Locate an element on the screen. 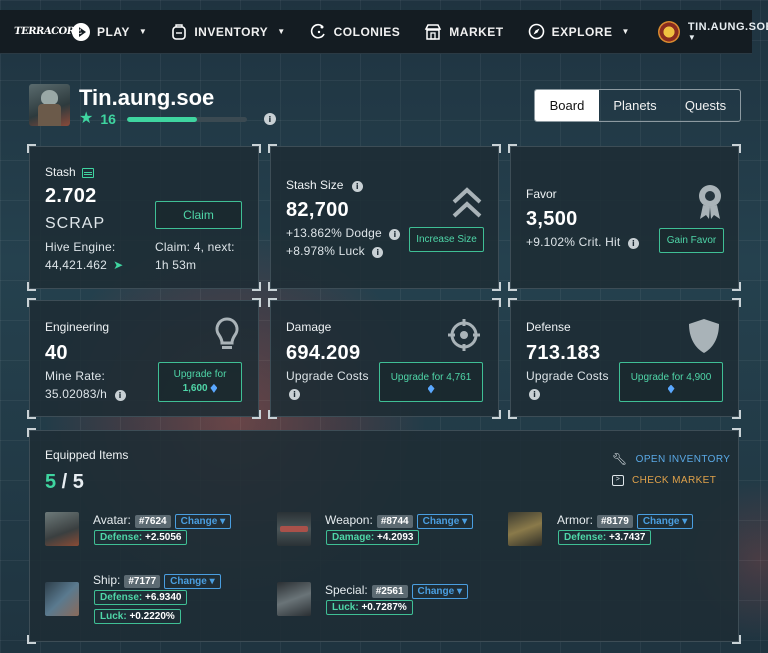  armor-thumbnail is located at coordinates (525, 529).